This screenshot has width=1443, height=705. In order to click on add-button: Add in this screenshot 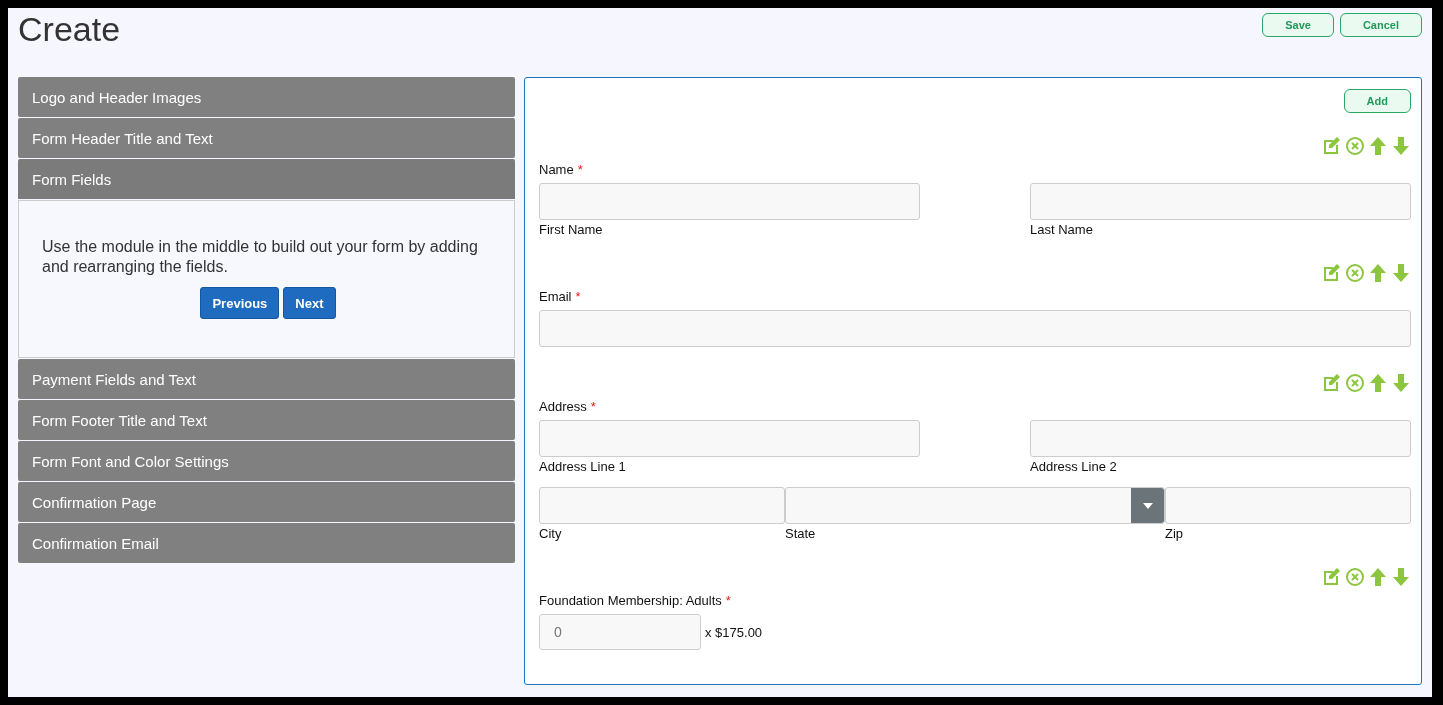, I will do `click(1377, 101)`.